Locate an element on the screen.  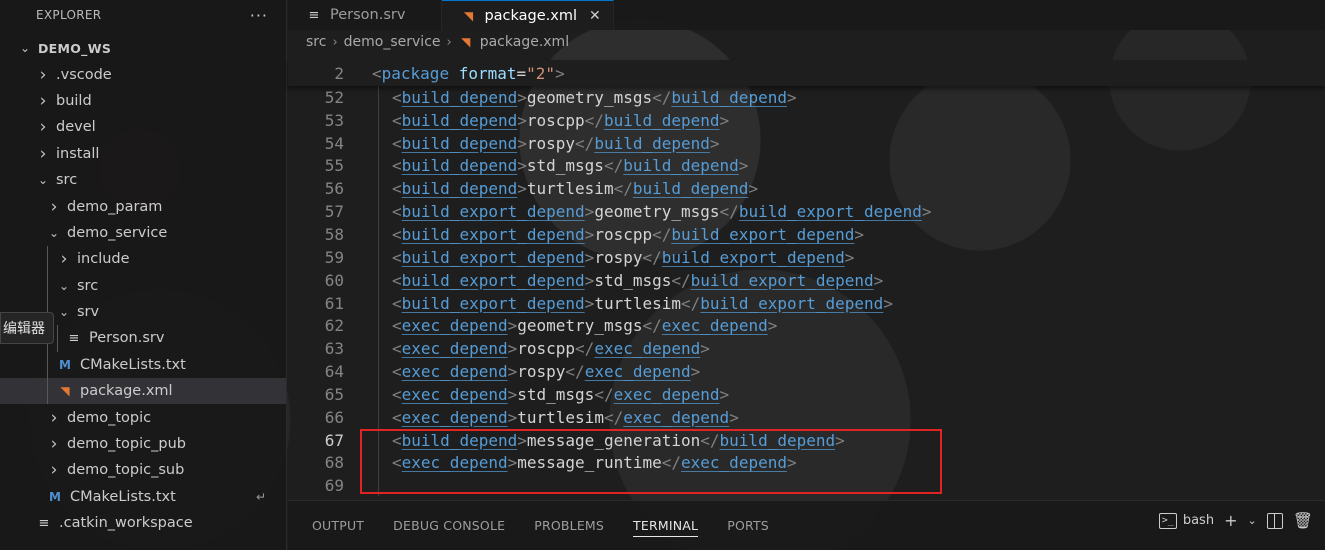
tab-person-srv: ≡ Person.srv is located at coordinates (365, 15).